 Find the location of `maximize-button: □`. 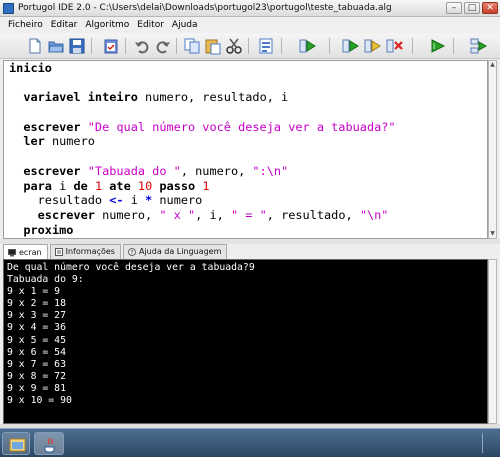

maximize-button: □ is located at coordinates (472, 8).